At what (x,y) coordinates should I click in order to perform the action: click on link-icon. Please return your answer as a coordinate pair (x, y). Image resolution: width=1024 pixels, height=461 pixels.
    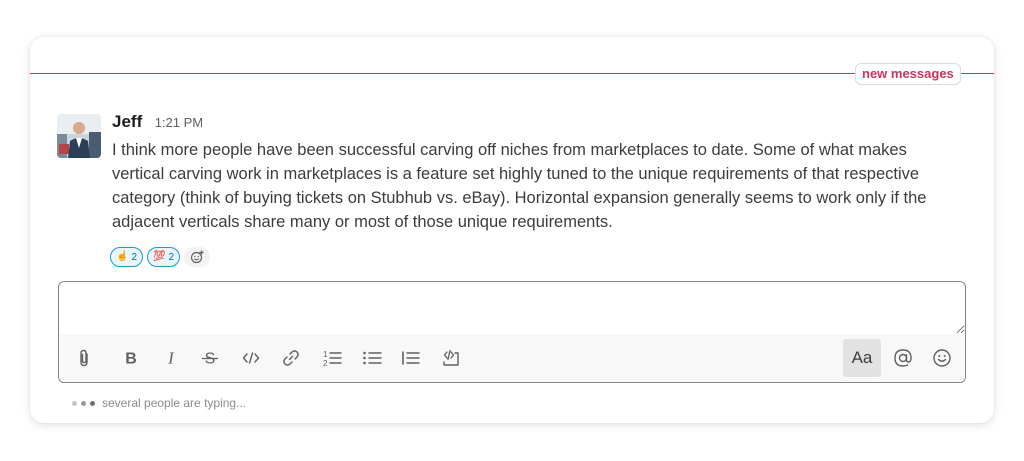
    Looking at the image, I should click on (291, 358).